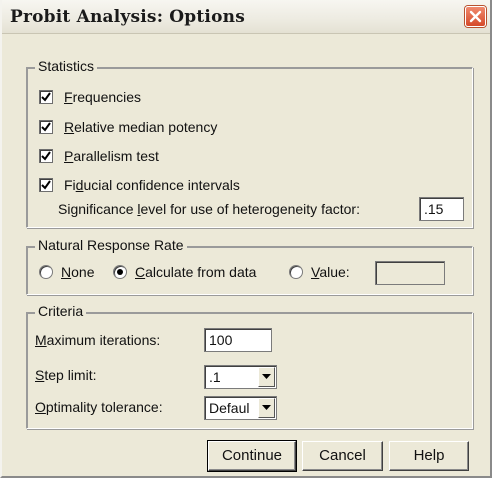  I want to click on fiducial-intervals-checkbox, so click(46, 185).